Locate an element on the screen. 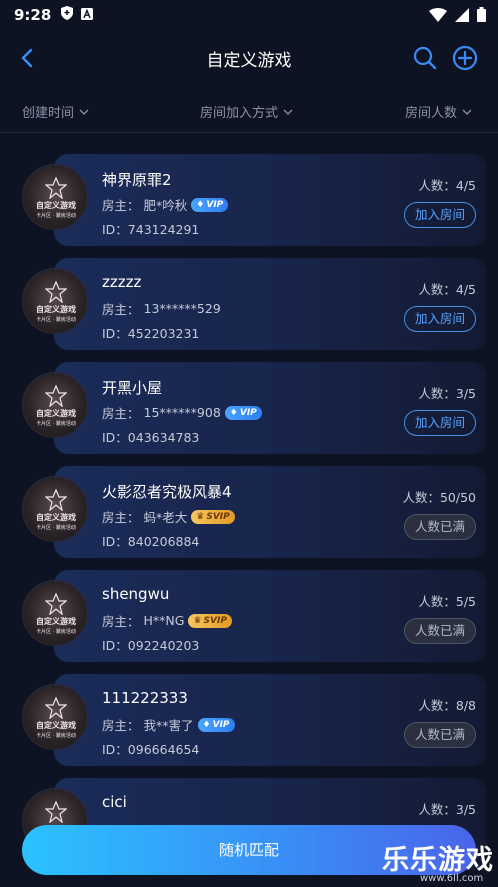 This screenshot has width=498, height=887. room-player-count: 人数：50/50 is located at coordinates (439, 497).